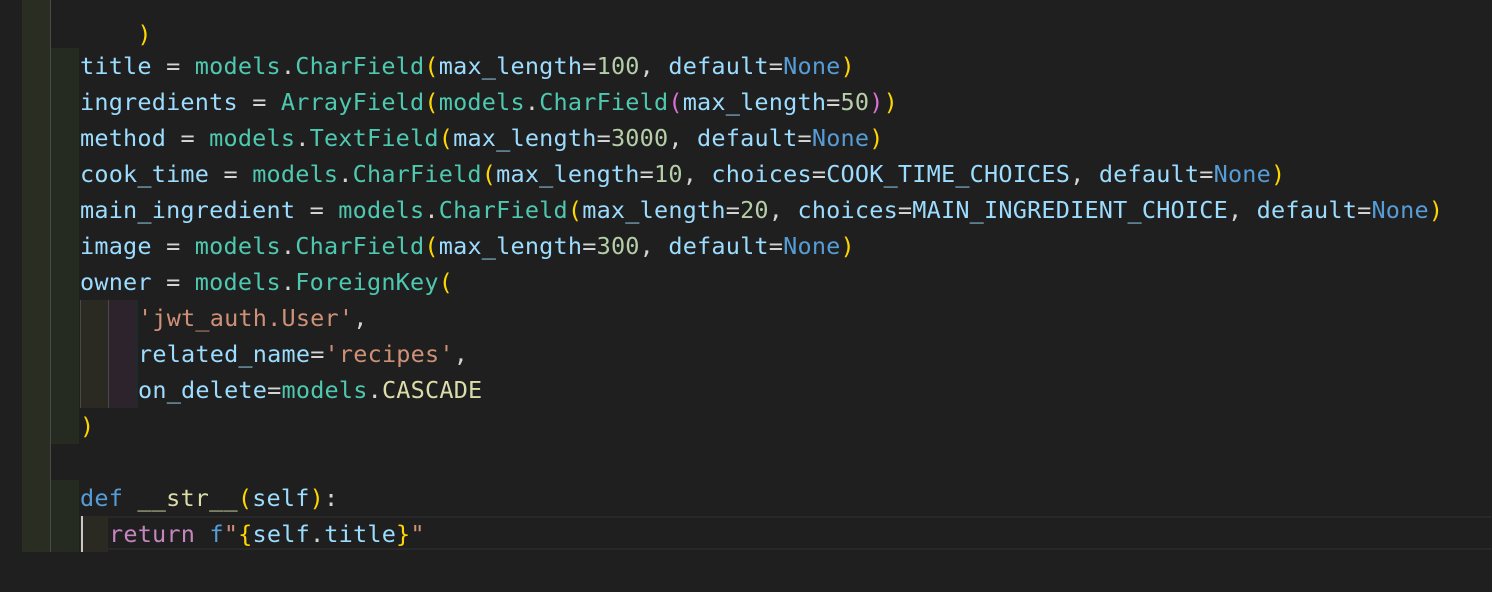  What do you see at coordinates (188, 210) in the screenshot?
I see `identifier: main_ingredient` at bounding box center [188, 210].